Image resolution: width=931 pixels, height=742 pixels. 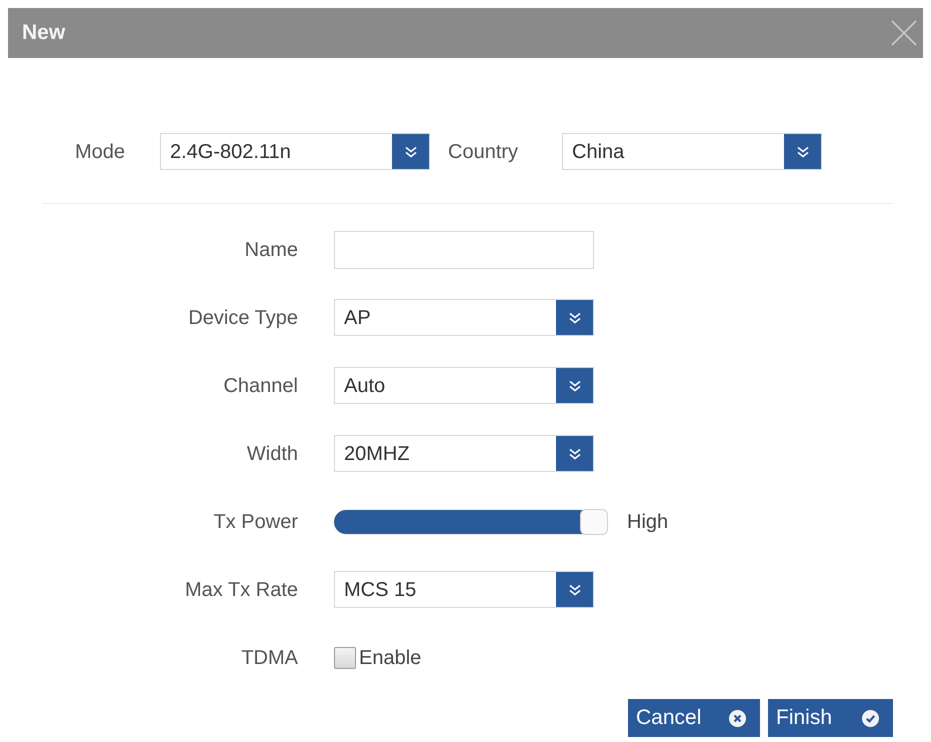 I want to click on field-label: Mode, so click(x=100, y=152).